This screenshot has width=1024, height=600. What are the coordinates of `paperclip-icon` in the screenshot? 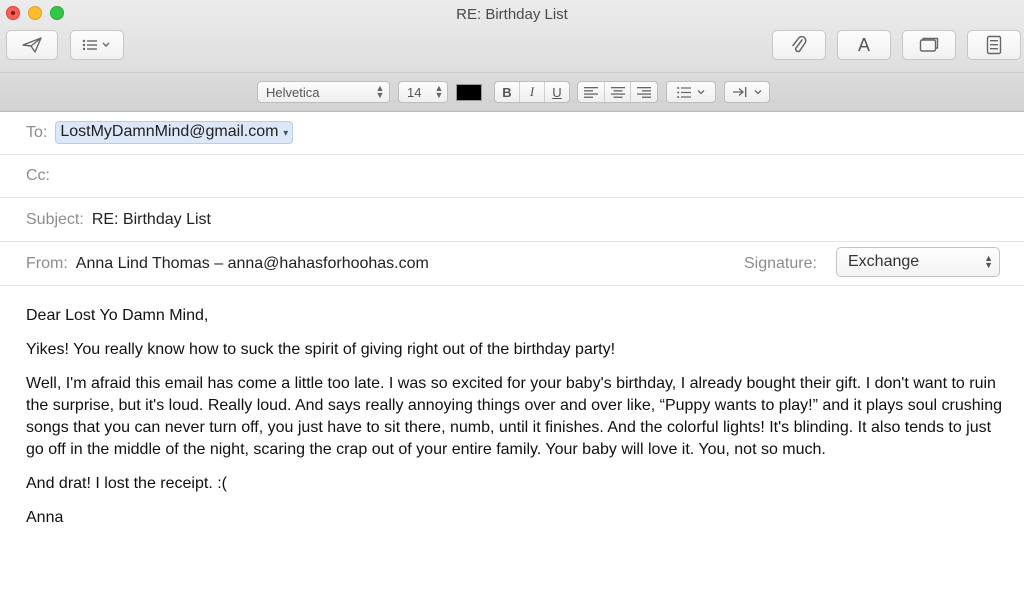 It's located at (799, 45).